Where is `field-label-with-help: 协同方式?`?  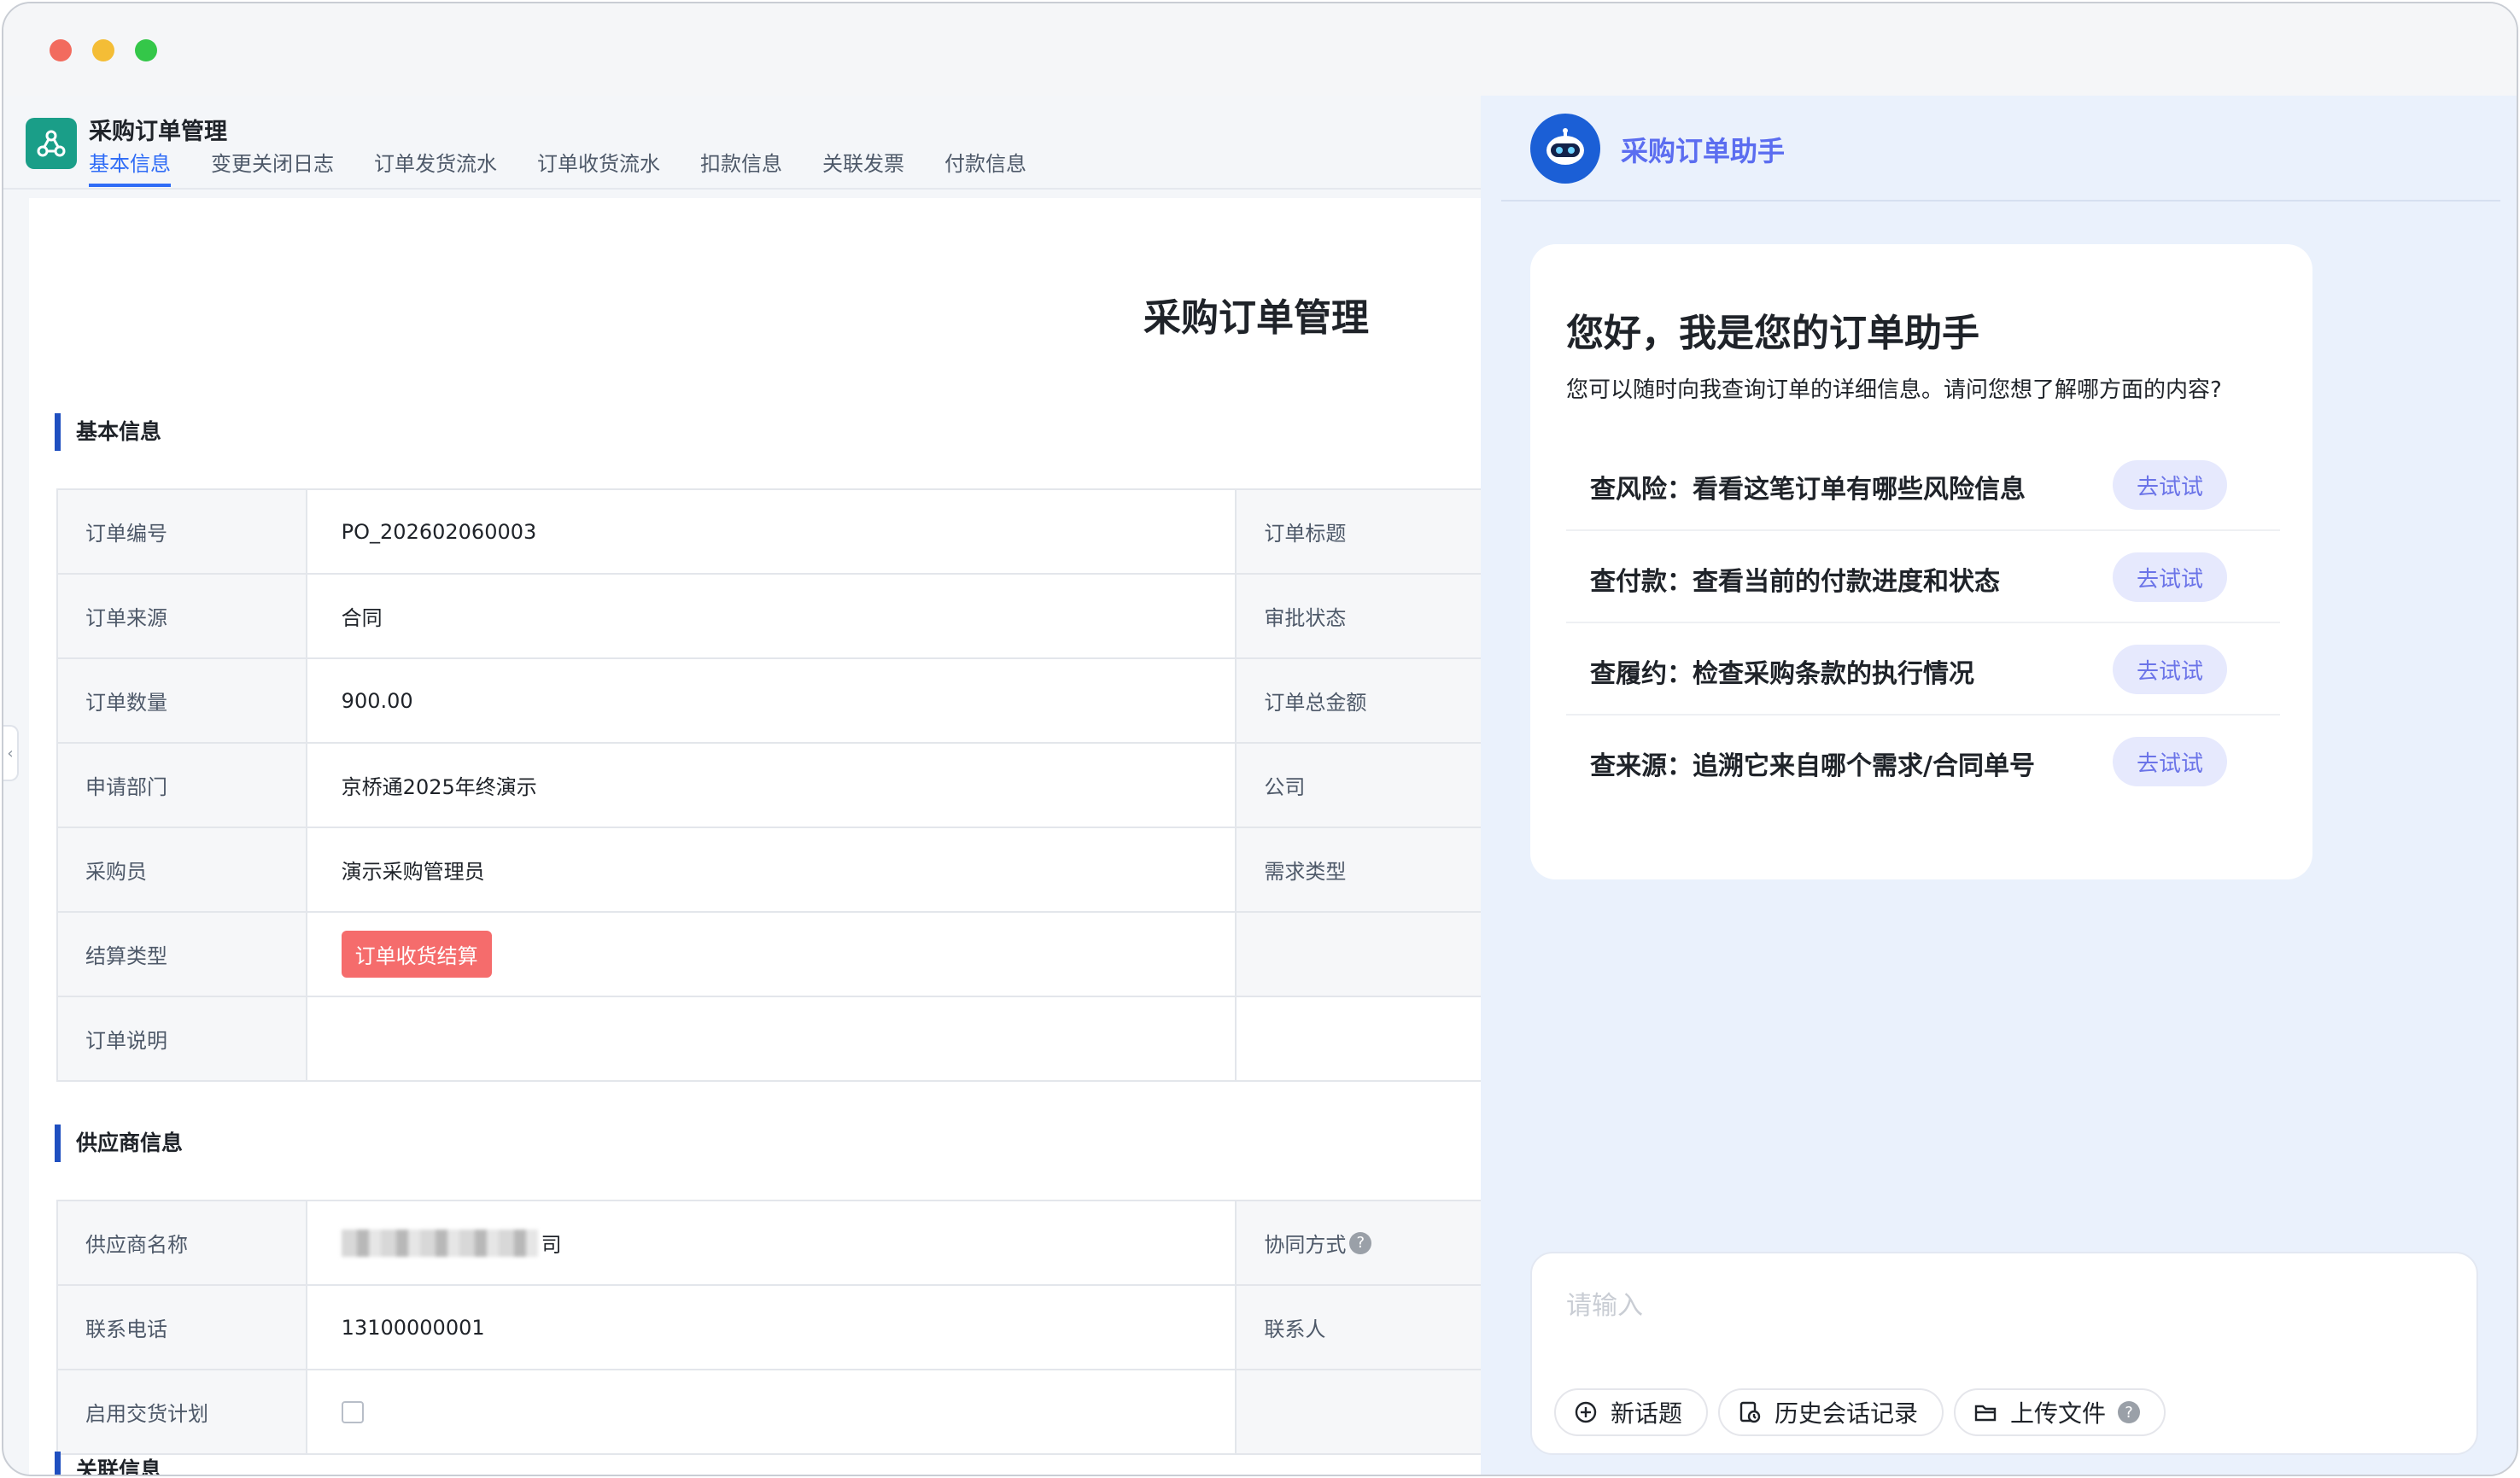
field-label-with-help: 协同方式? is located at coordinates (1359, 1242).